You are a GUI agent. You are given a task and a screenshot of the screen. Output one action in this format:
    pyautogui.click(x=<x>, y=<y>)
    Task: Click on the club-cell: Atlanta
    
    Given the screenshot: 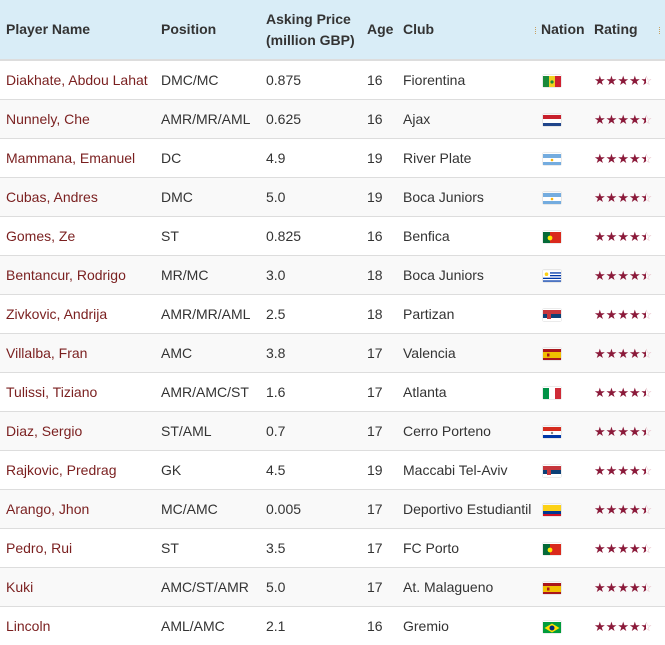 What is the action you would take?
    pyautogui.click(x=466, y=391)
    